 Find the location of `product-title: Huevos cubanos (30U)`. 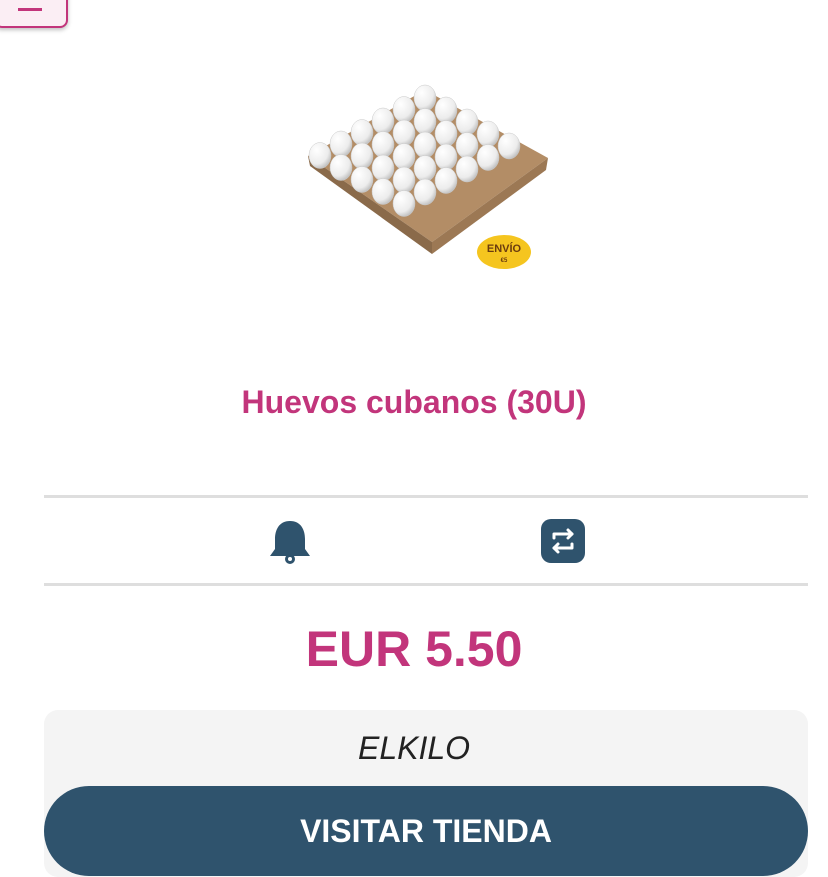

product-title: Huevos cubanos (30U) is located at coordinates (414, 402).